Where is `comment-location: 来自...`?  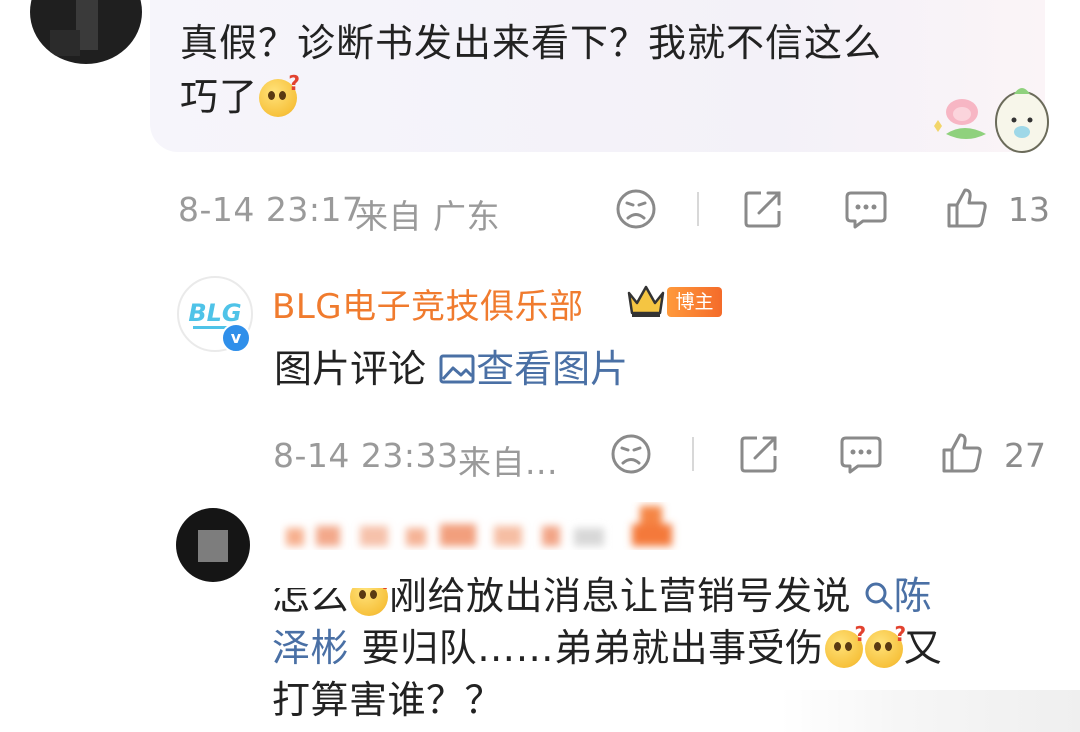
comment-location: 来自... is located at coordinates (508, 462).